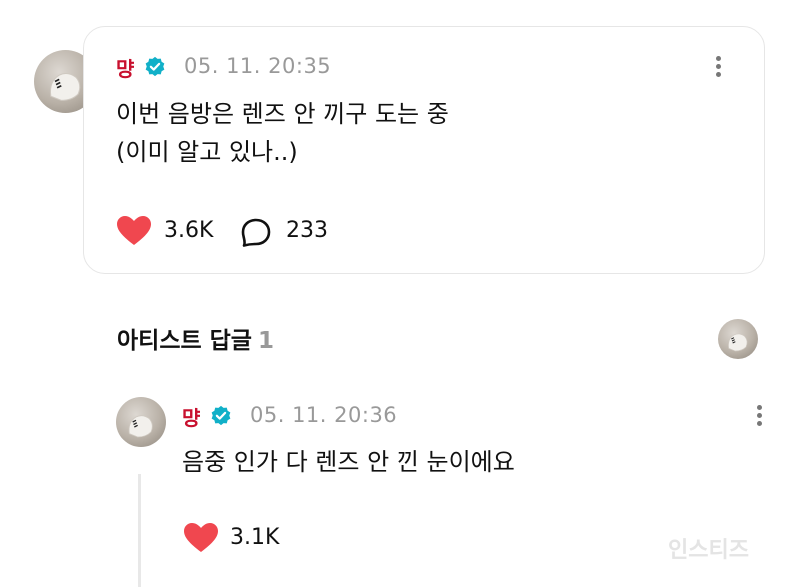 Image resolution: width=800 pixels, height=587 pixels. I want to click on reply-author-name: 먕, so click(191, 416).